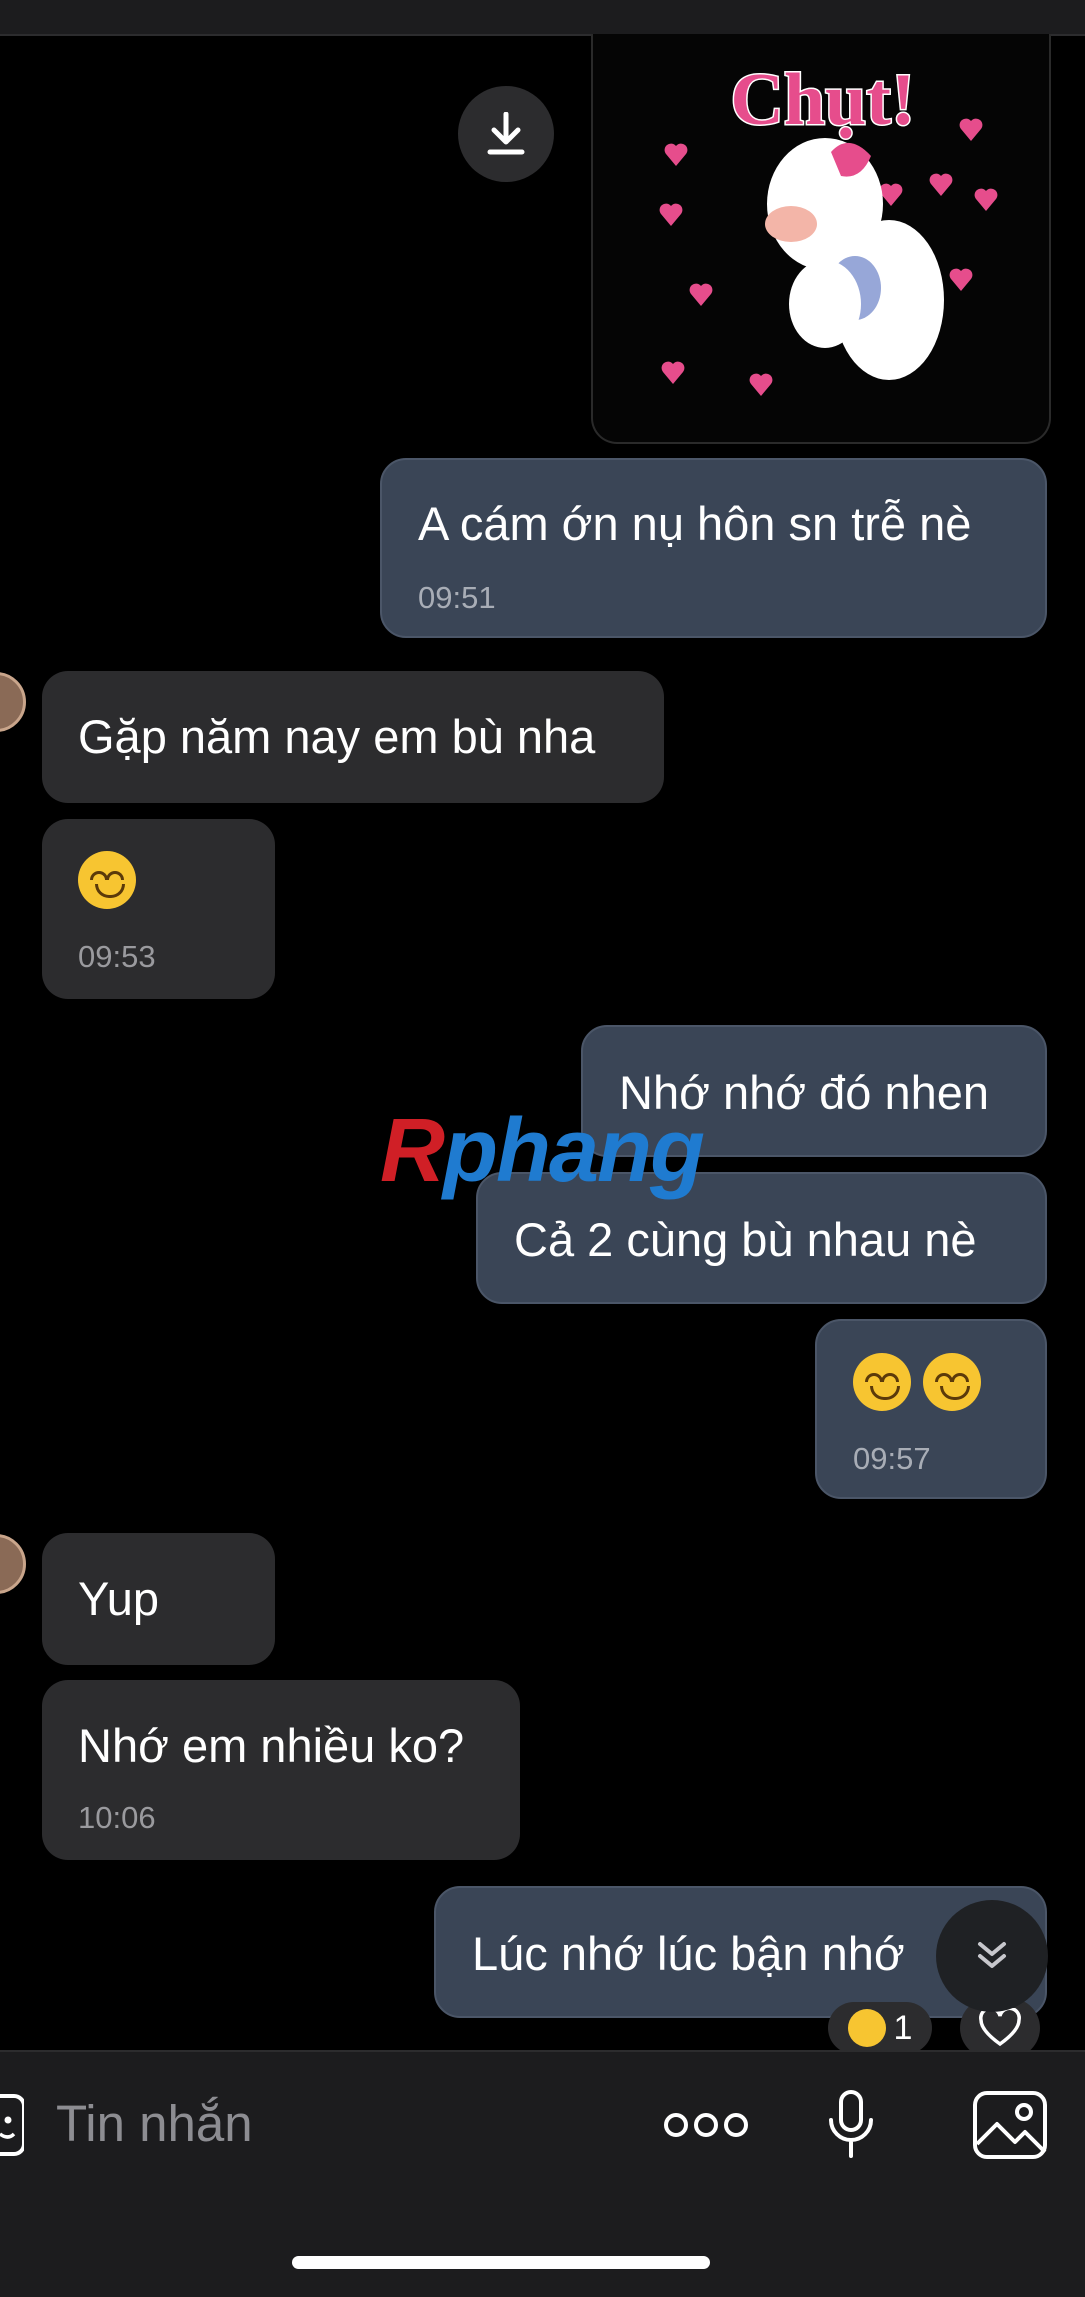 This screenshot has height=2297, width=1085. Describe the element at coordinates (828, 227) in the screenshot. I see `sticker-image: Chụt!` at that location.